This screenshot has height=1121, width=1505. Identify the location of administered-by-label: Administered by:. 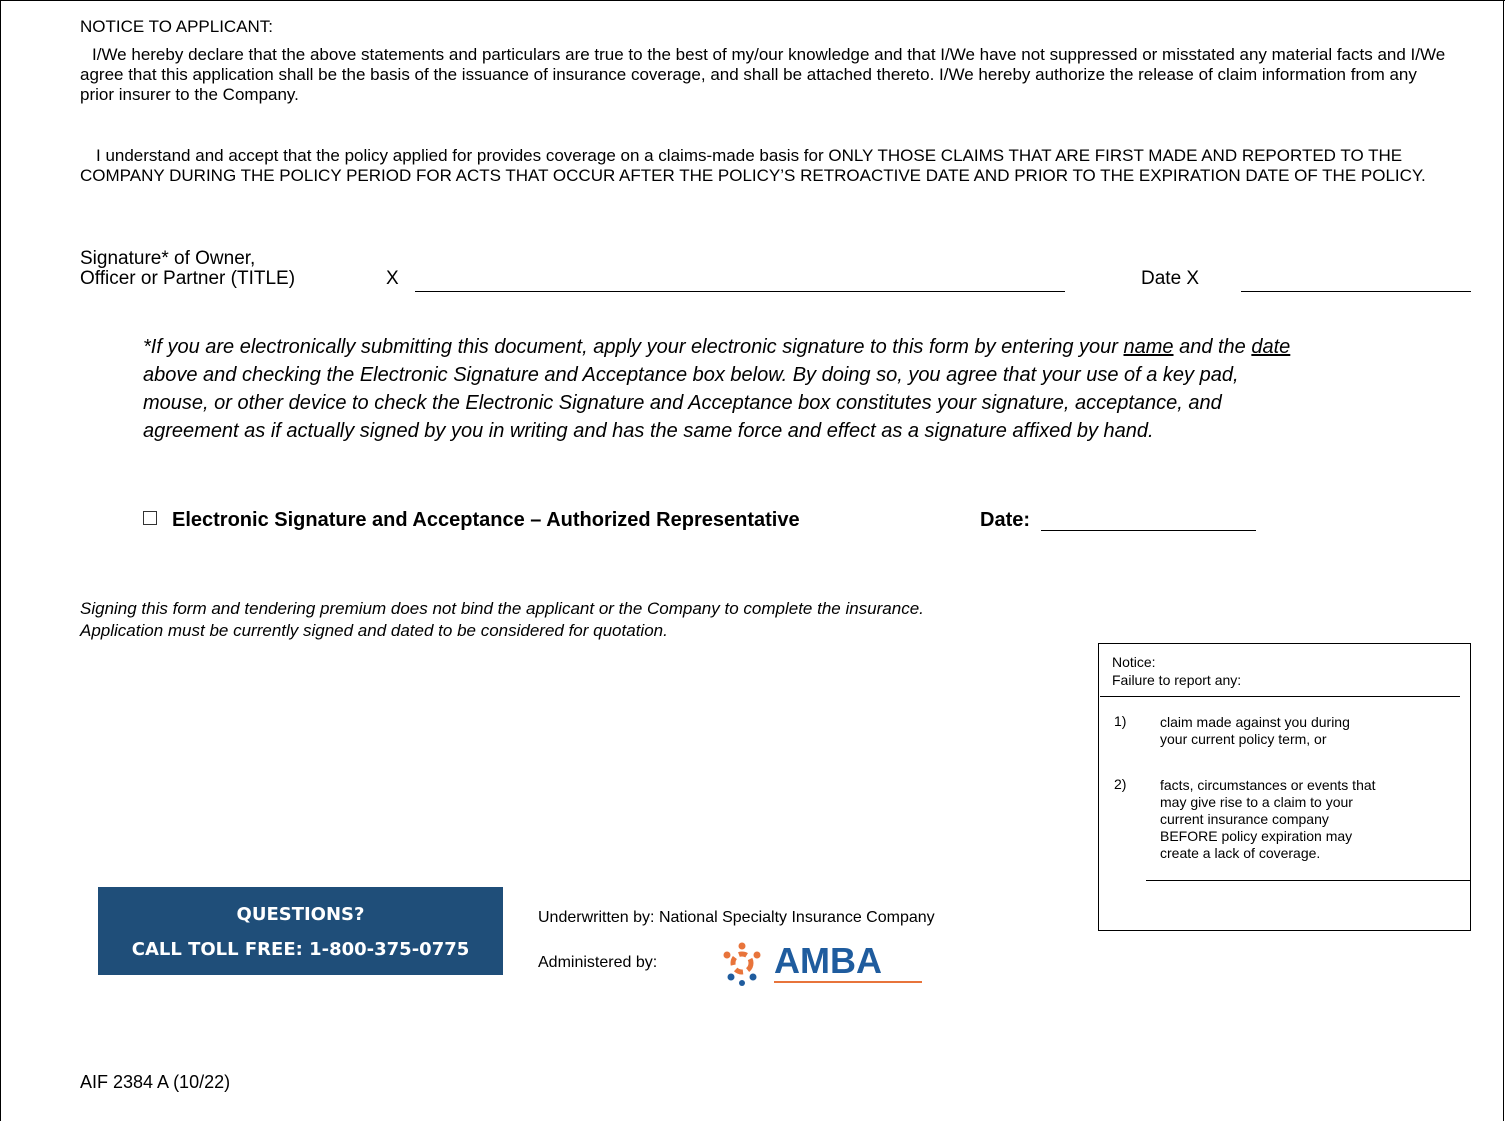
(598, 962).